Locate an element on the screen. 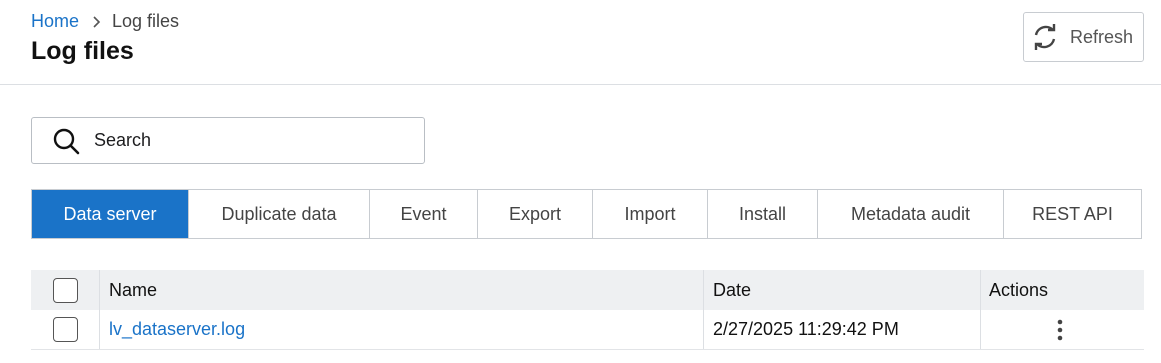  actions-cell is located at coordinates (1062, 329).